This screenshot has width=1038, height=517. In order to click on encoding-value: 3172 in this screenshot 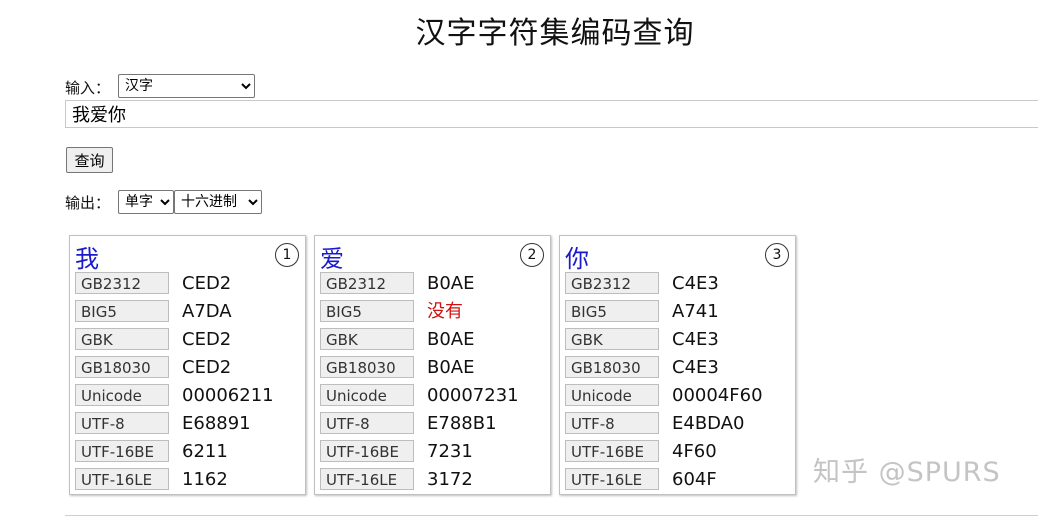, I will do `click(450, 479)`.